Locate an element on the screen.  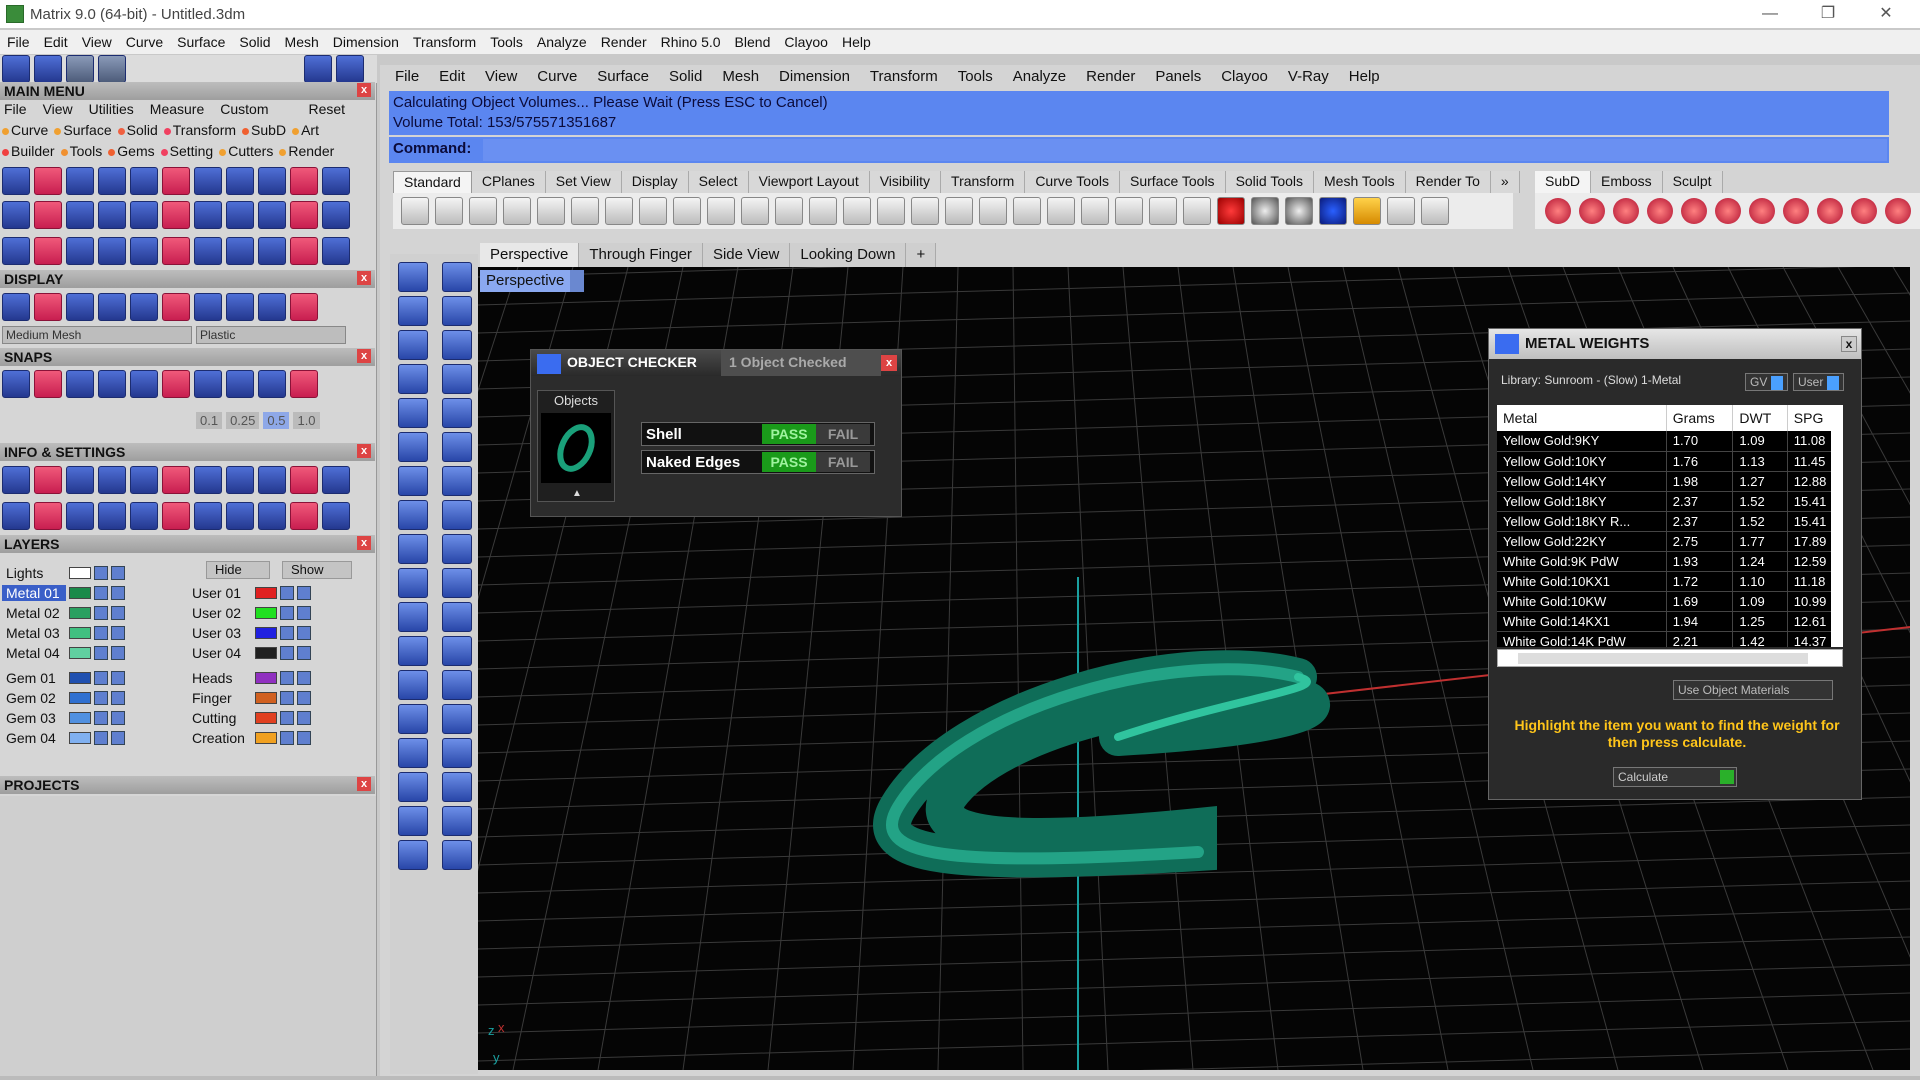
layer-row: User 01 is located at coordinates (249, 592).